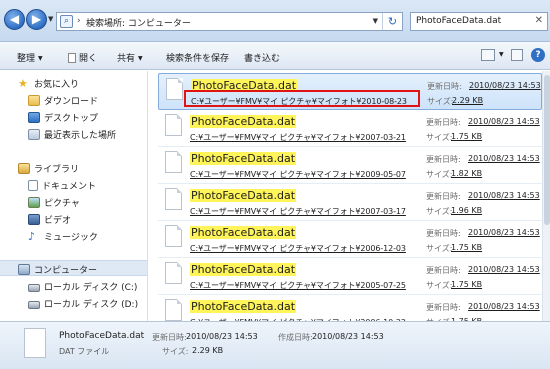  What do you see at coordinates (488, 55) in the screenshot?
I see `change-view-icon` at bounding box center [488, 55].